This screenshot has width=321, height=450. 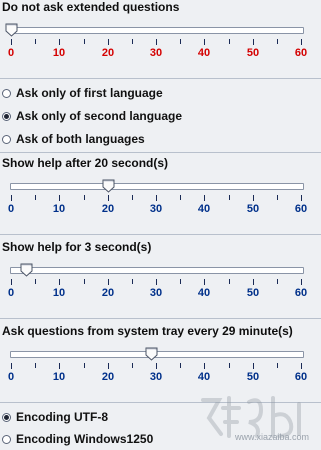 What do you see at coordinates (160, 45) in the screenshot?
I see `ext-questions-slider: 0 10 20 30 40 50 60` at bounding box center [160, 45].